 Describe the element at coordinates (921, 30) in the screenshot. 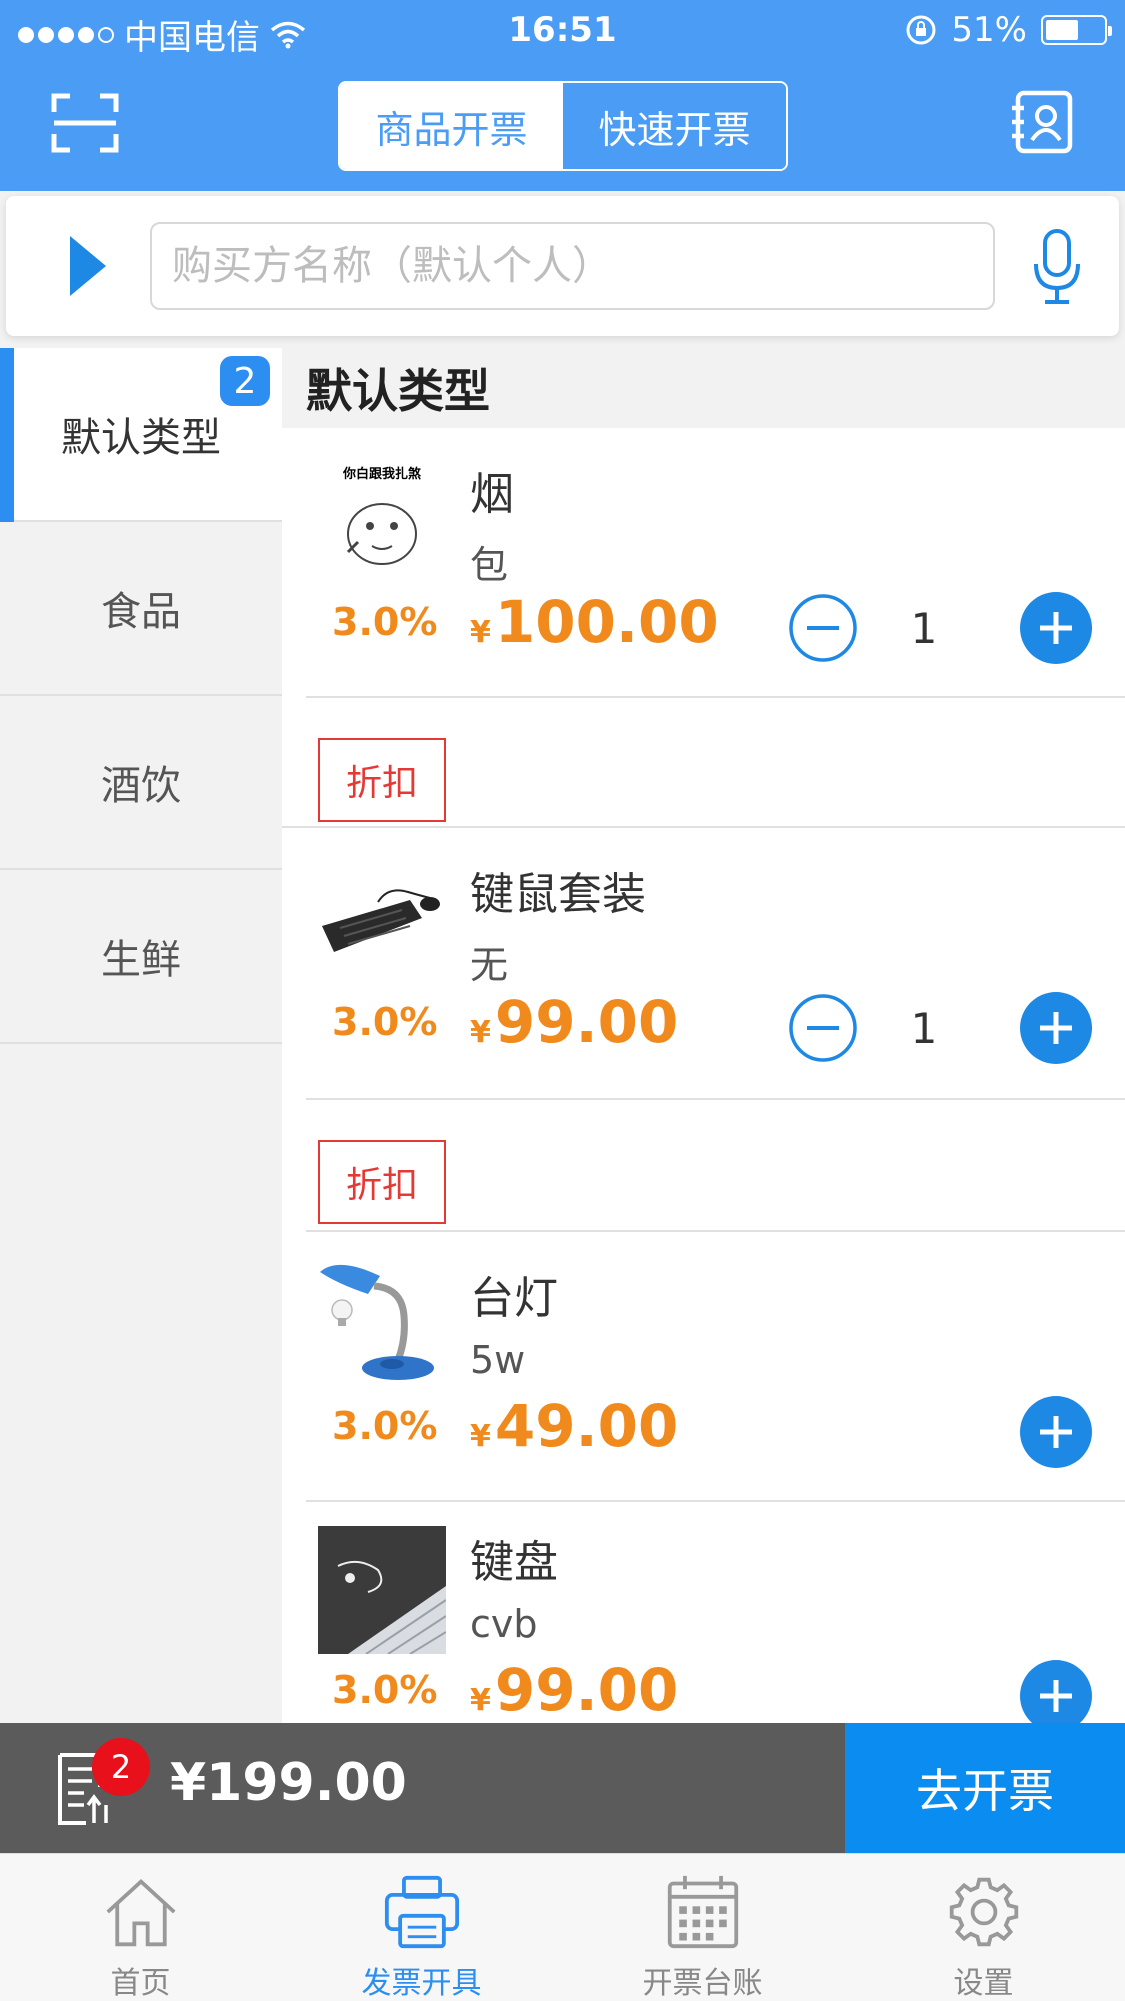

I see `rotation-lock-icon` at that location.